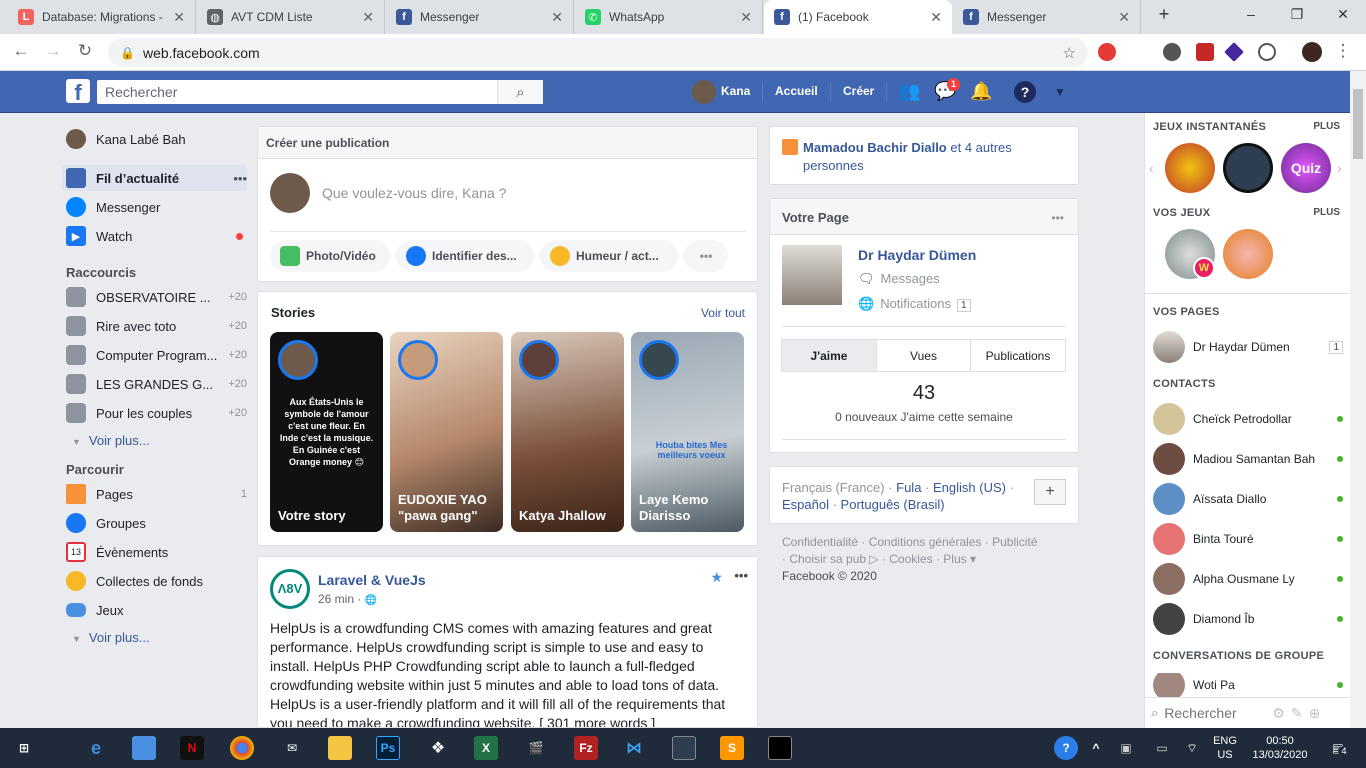 The image size is (1366, 768). What do you see at coordinates (684, 748) in the screenshot?
I see `terminal-icon` at bounding box center [684, 748].